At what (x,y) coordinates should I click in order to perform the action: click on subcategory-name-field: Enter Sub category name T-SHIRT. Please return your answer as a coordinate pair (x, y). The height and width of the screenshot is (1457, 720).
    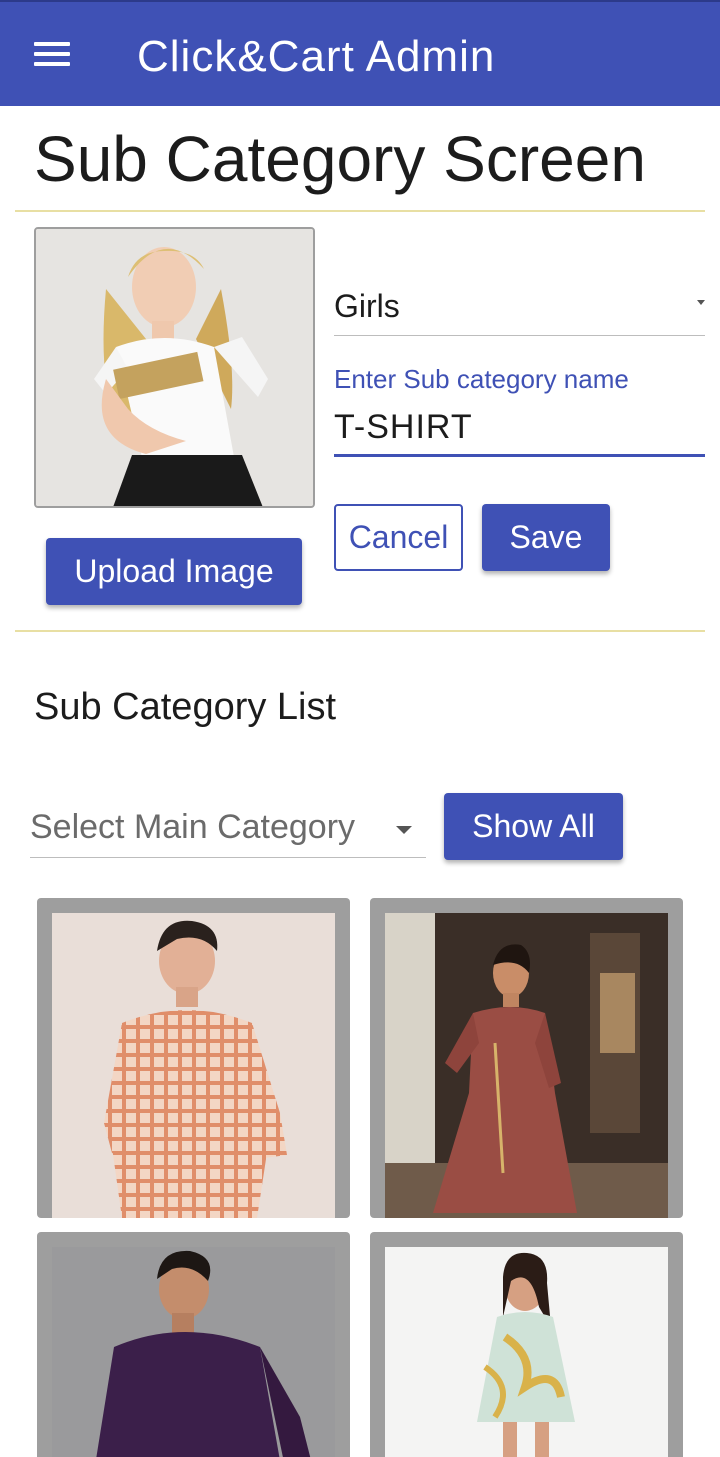
    Looking at the image, I should click on (519, 409).